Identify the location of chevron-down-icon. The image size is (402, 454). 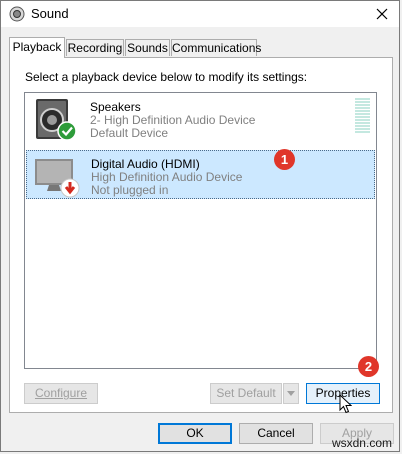
(291, 393).